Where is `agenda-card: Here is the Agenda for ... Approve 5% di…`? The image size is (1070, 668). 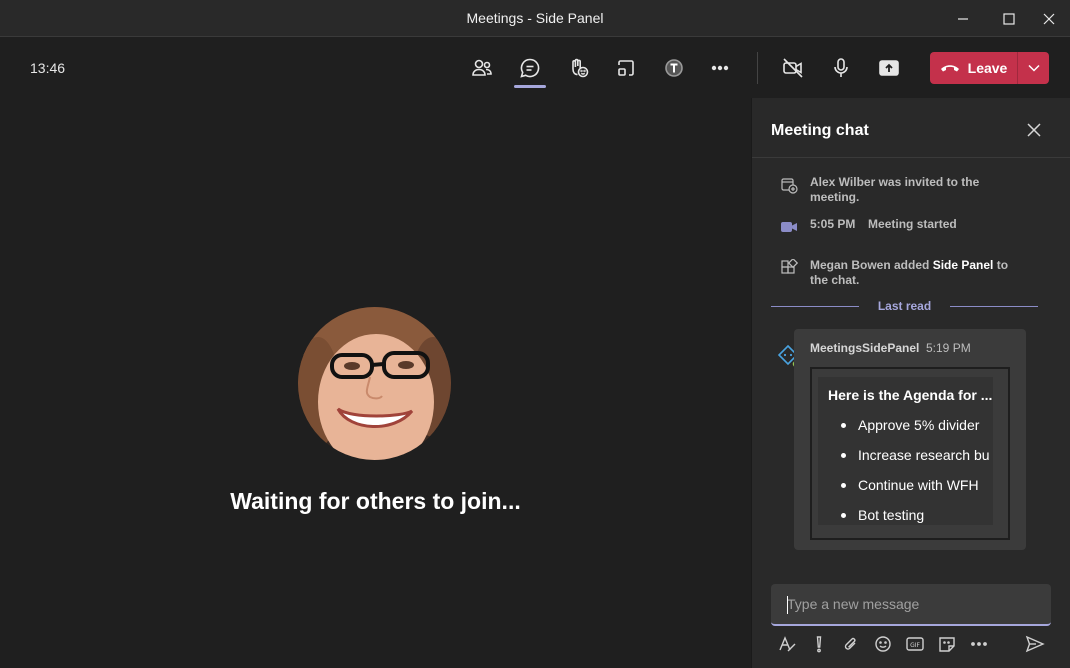
agenda-card: Here is the Agenda for ... Approve 5% di… is located at coordinates (905, 451).